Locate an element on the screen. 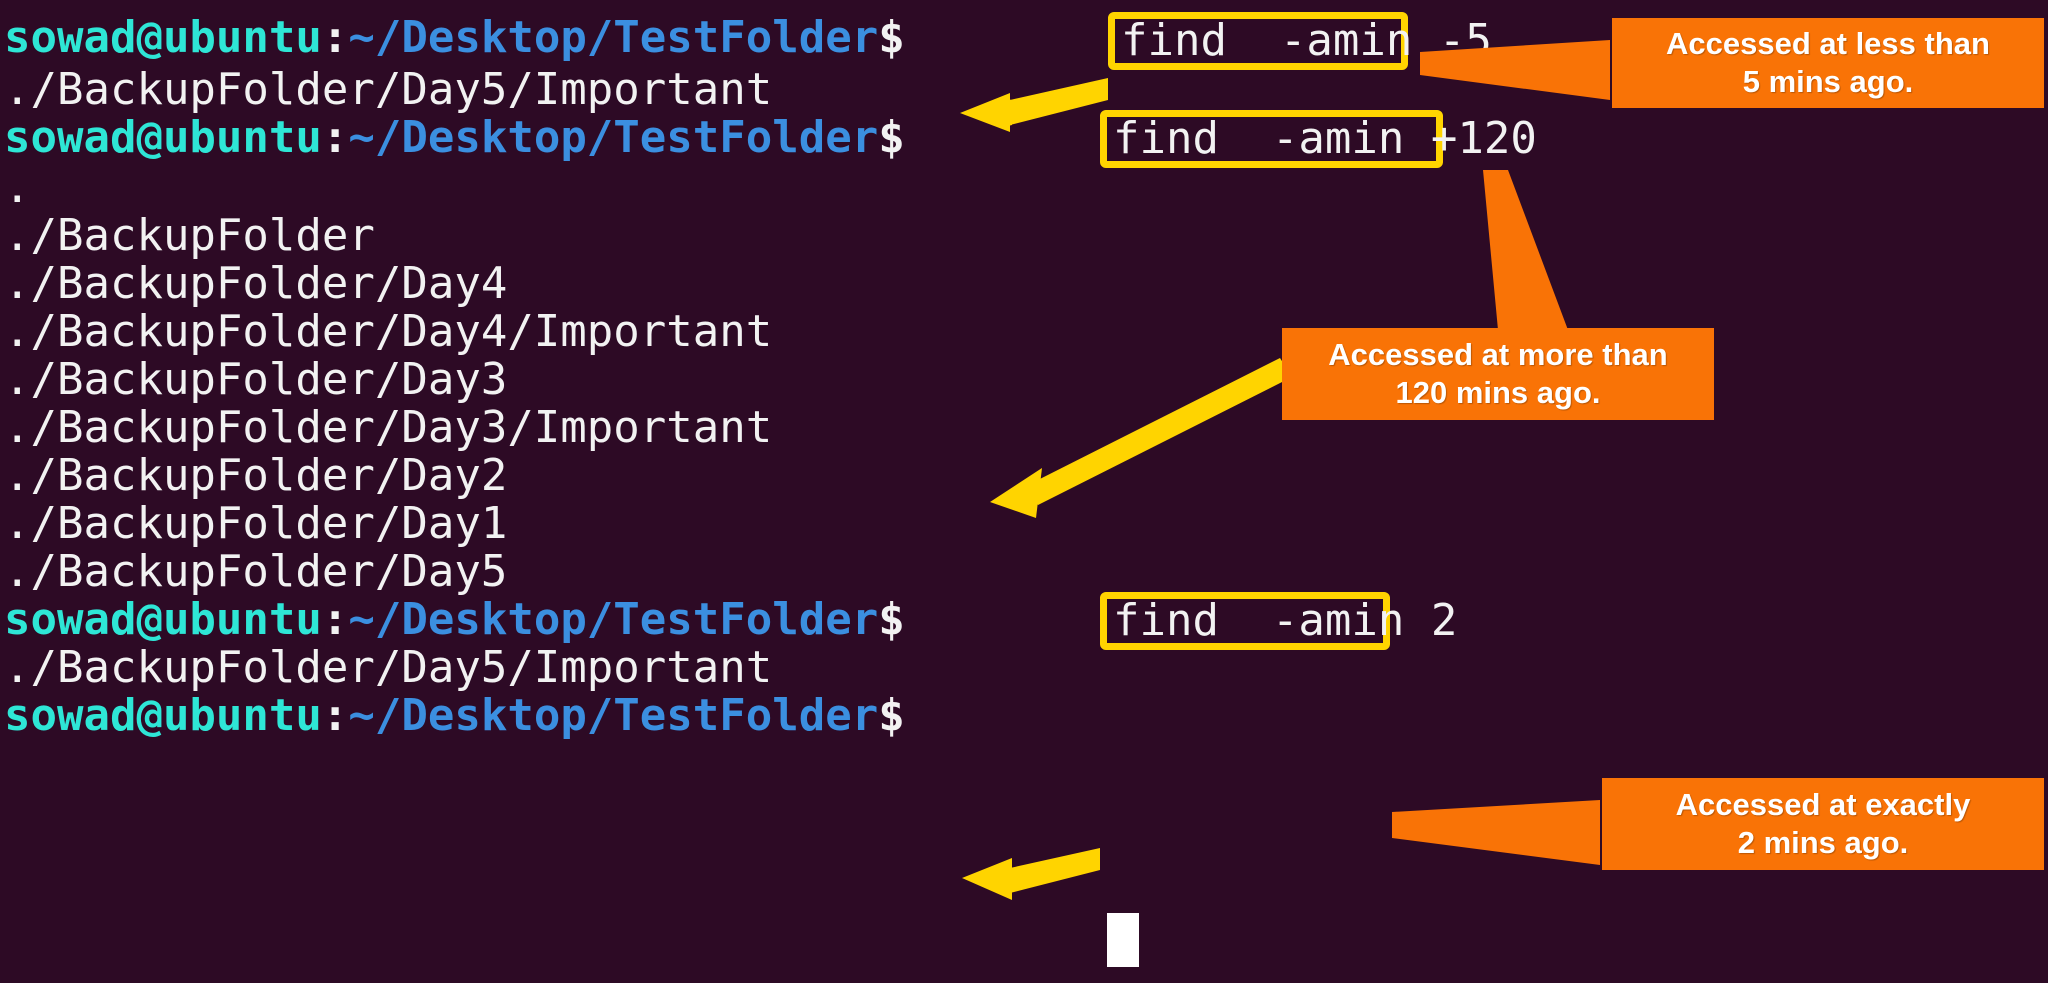  text-cursor is located at coordinates (1123, 940).